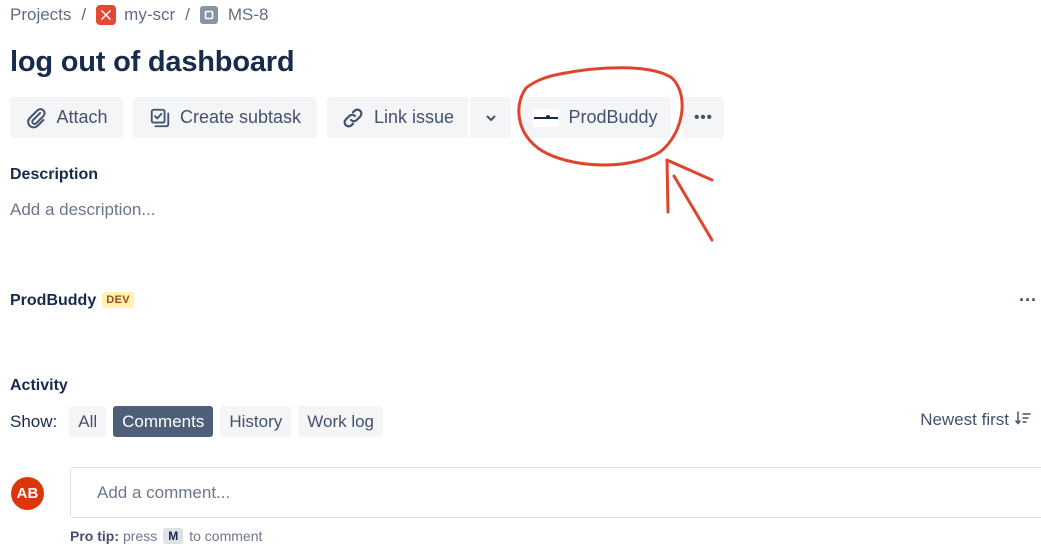 The image size is (1041, 548). I want to click on activity-filter-bar: Show: All Comments History Work log, so click(200, 421).